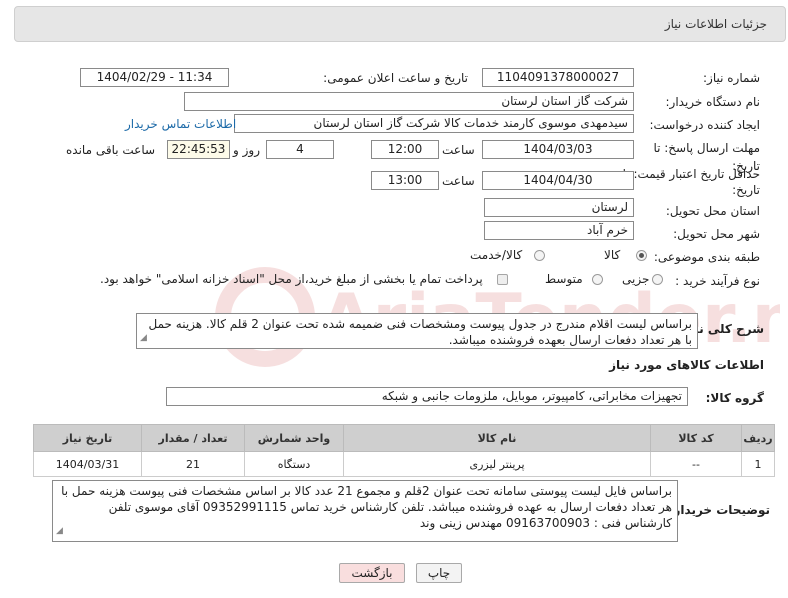 This screenshot has height=598, width=788. What do you see at coordinates (497, 438) in the screenshot?
I see `col-name-header: نام کالا` at bounding box center [497, 438].